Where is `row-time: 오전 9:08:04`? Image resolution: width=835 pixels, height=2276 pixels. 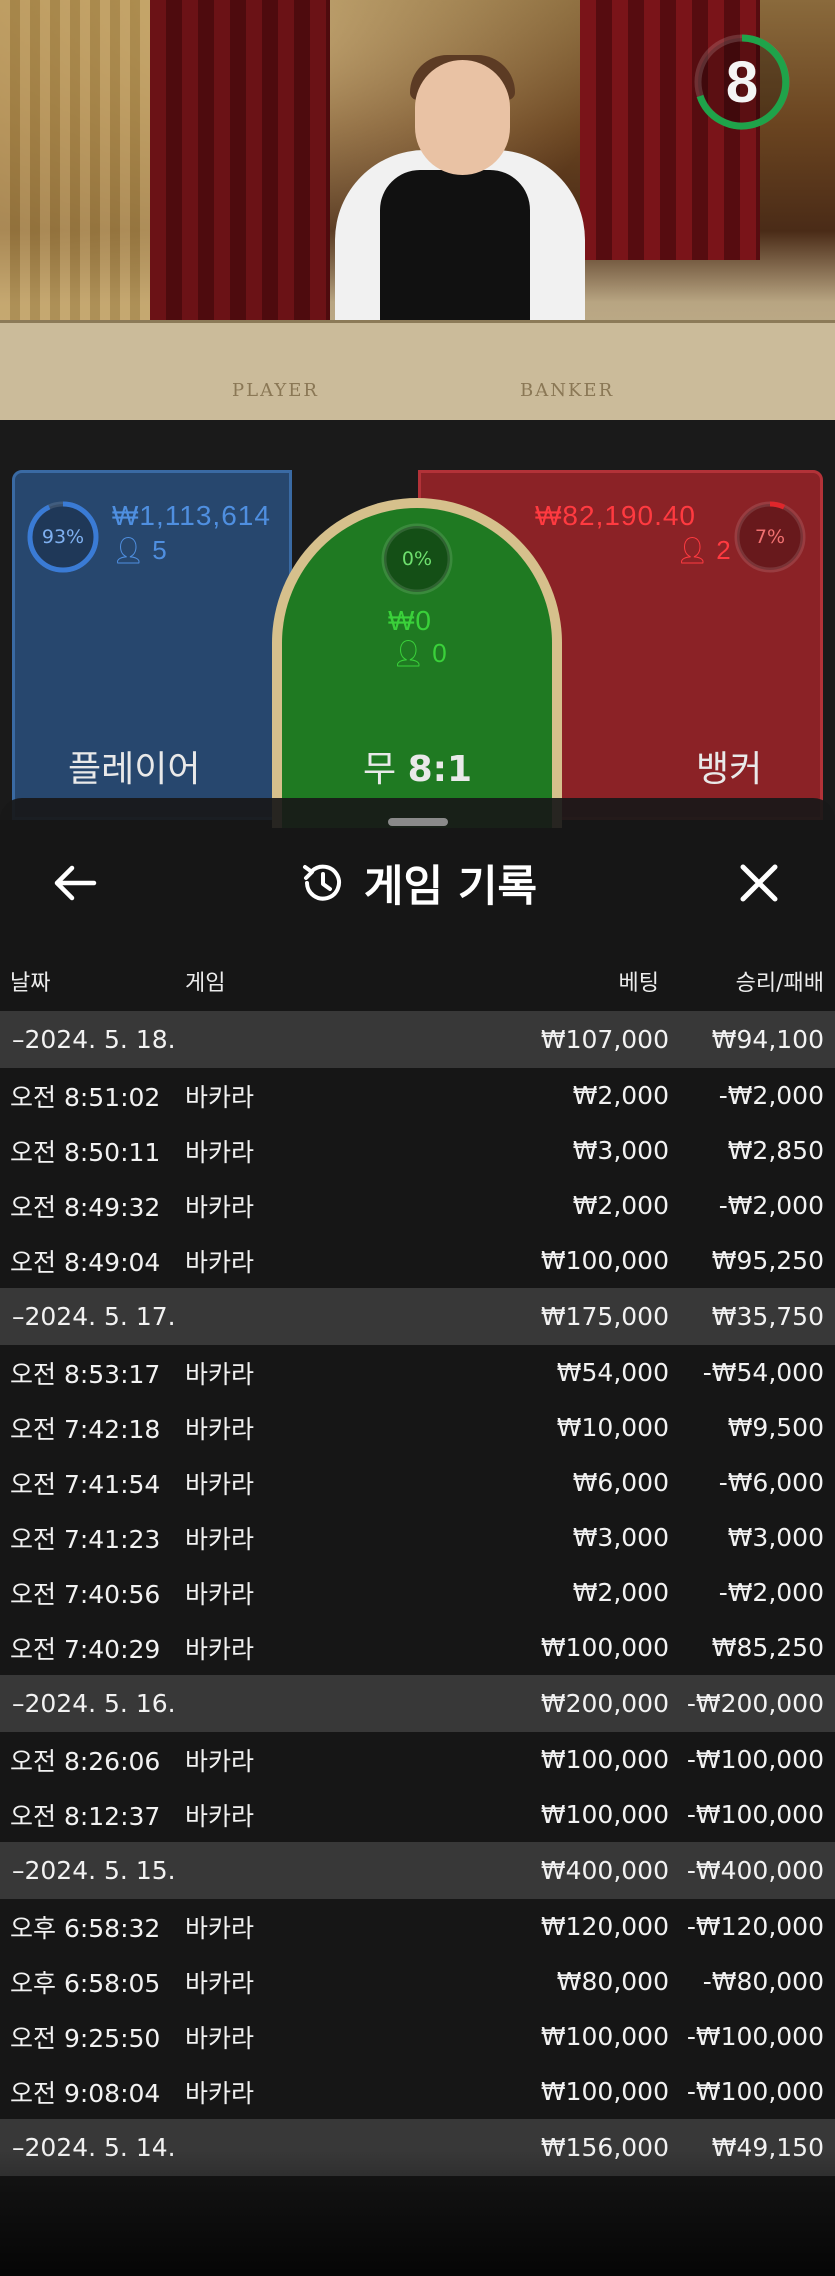 row-time: 오전 9:08:04 is located at coordinates (85, 2093).